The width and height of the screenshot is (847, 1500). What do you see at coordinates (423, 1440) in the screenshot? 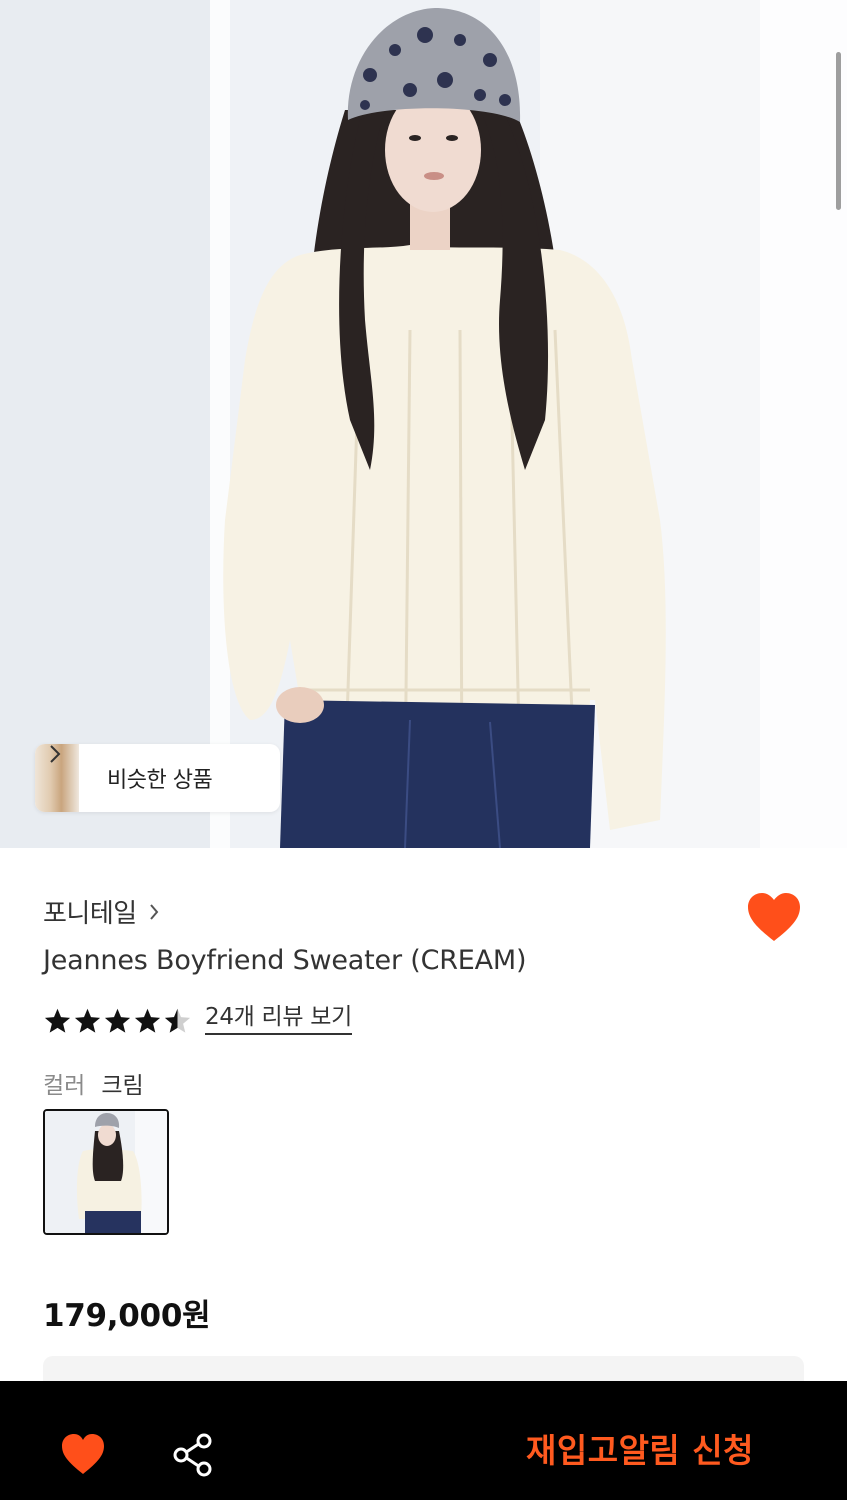
I see `bottom-action-bar: 재입고알림 신청` at bounding box center [423, 1440].